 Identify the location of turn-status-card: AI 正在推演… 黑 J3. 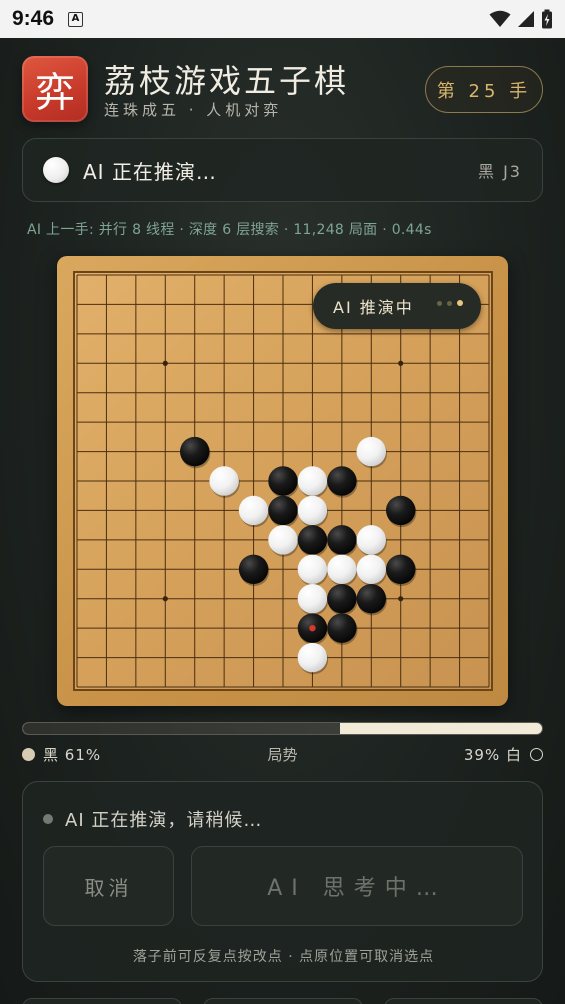
(282, 170).